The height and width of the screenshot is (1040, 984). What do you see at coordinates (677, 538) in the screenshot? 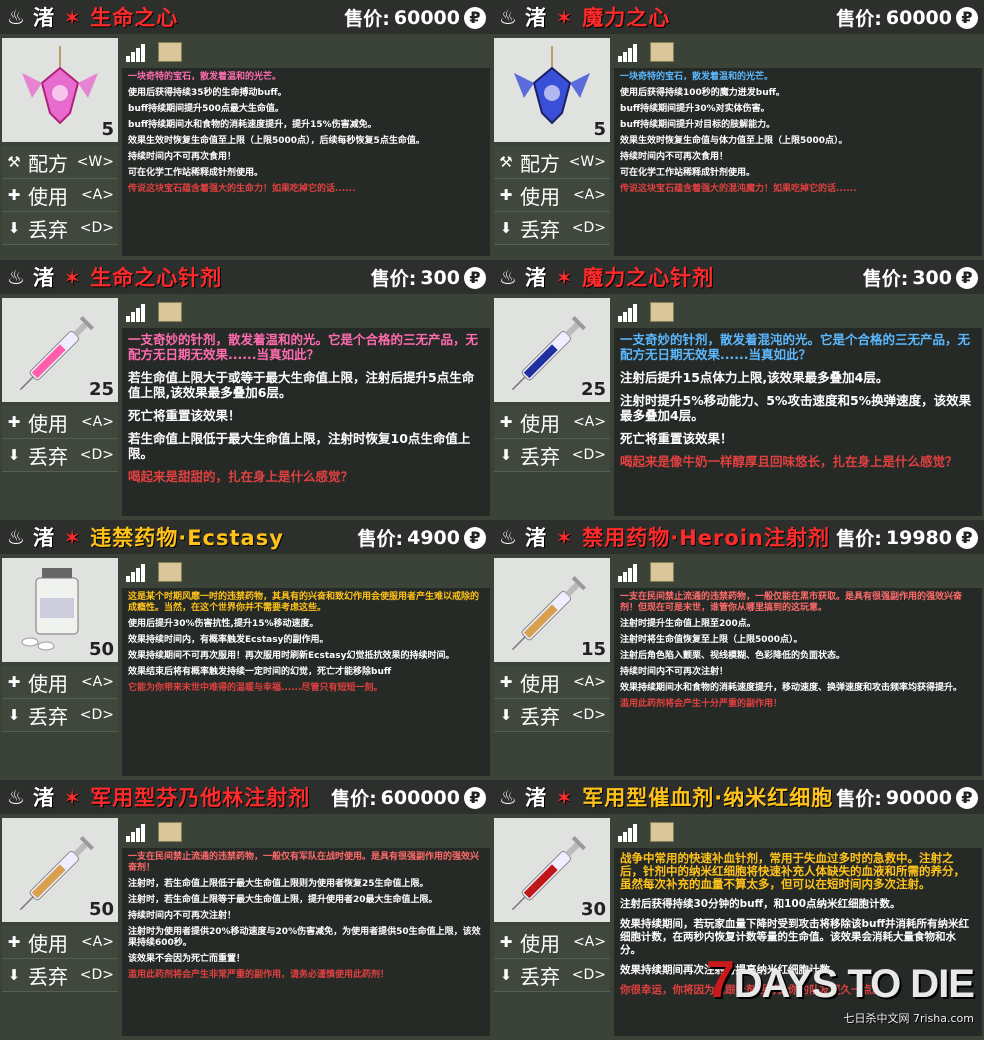
I see `item-title: 渚 ✶ 禁用药物·Heroin注射剂` at bounding box center [677, 538].